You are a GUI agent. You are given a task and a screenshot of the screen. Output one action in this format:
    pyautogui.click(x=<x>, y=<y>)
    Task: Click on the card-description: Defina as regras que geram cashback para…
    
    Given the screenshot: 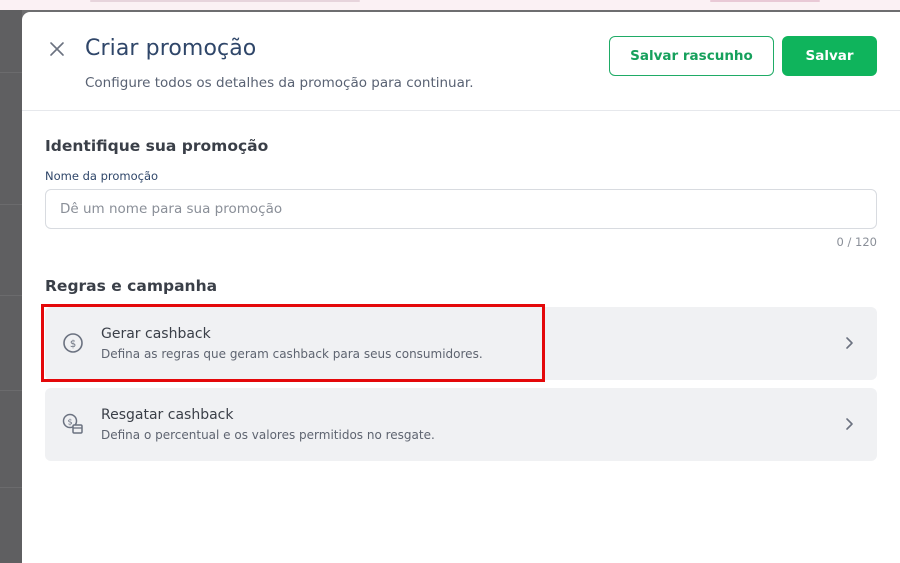 What is the action you would take?
    pyautogui.click(x=292, y=354)
    